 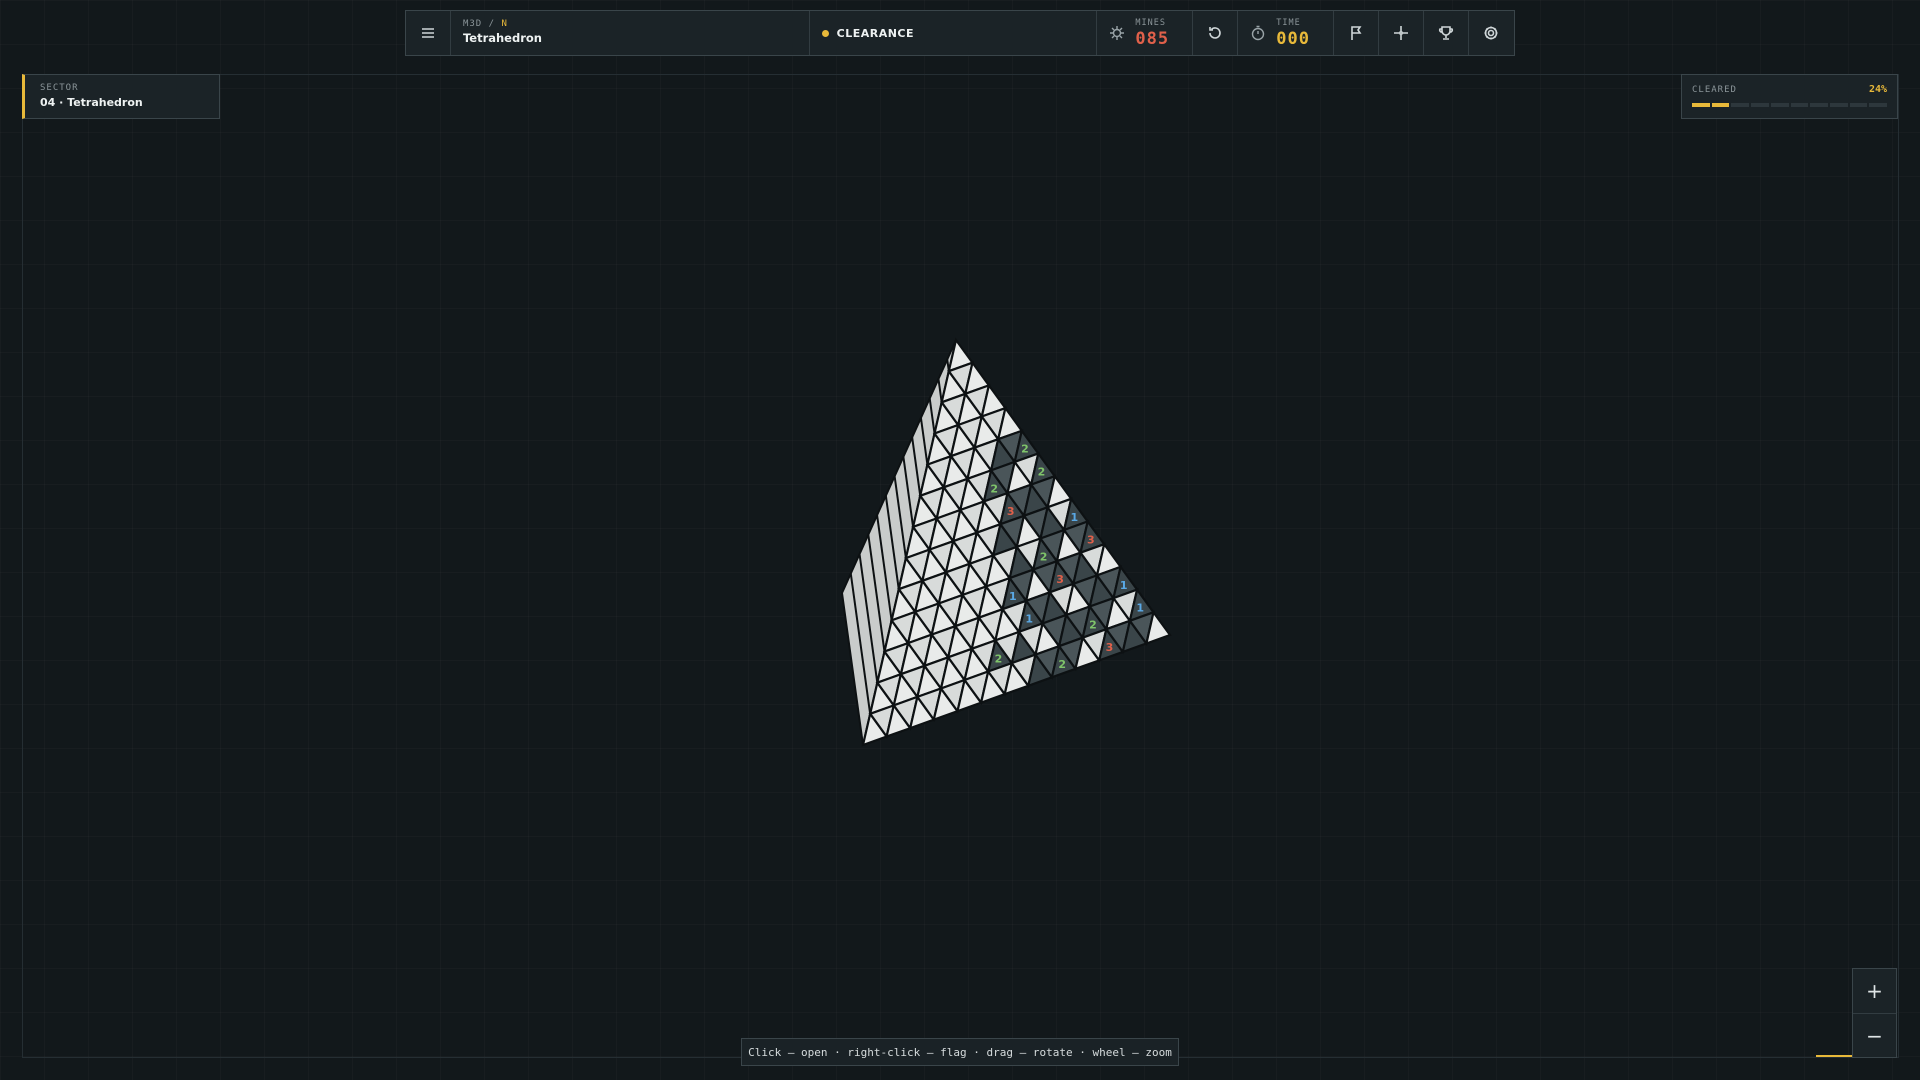 I want to click on mines-value: 085, so click(x=1152, y=38).